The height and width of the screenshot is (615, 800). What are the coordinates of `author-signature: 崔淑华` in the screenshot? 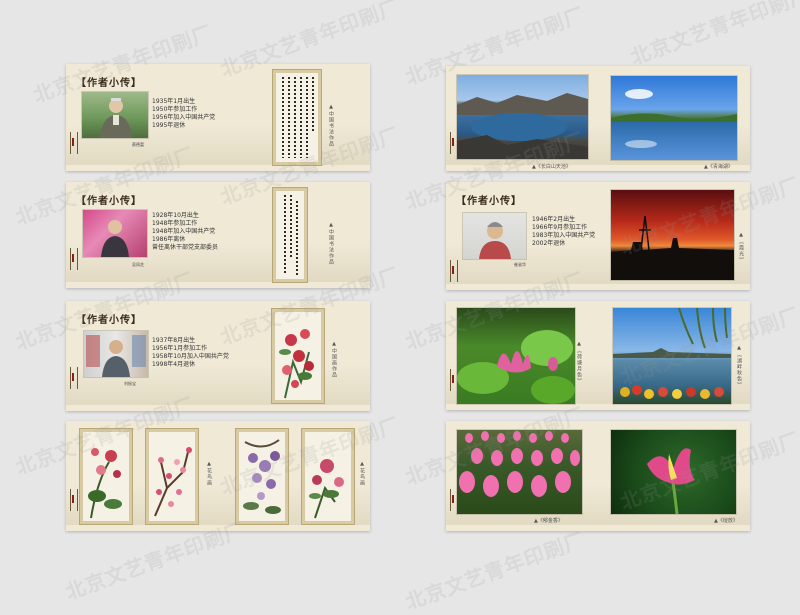 It's located at (520, 264).